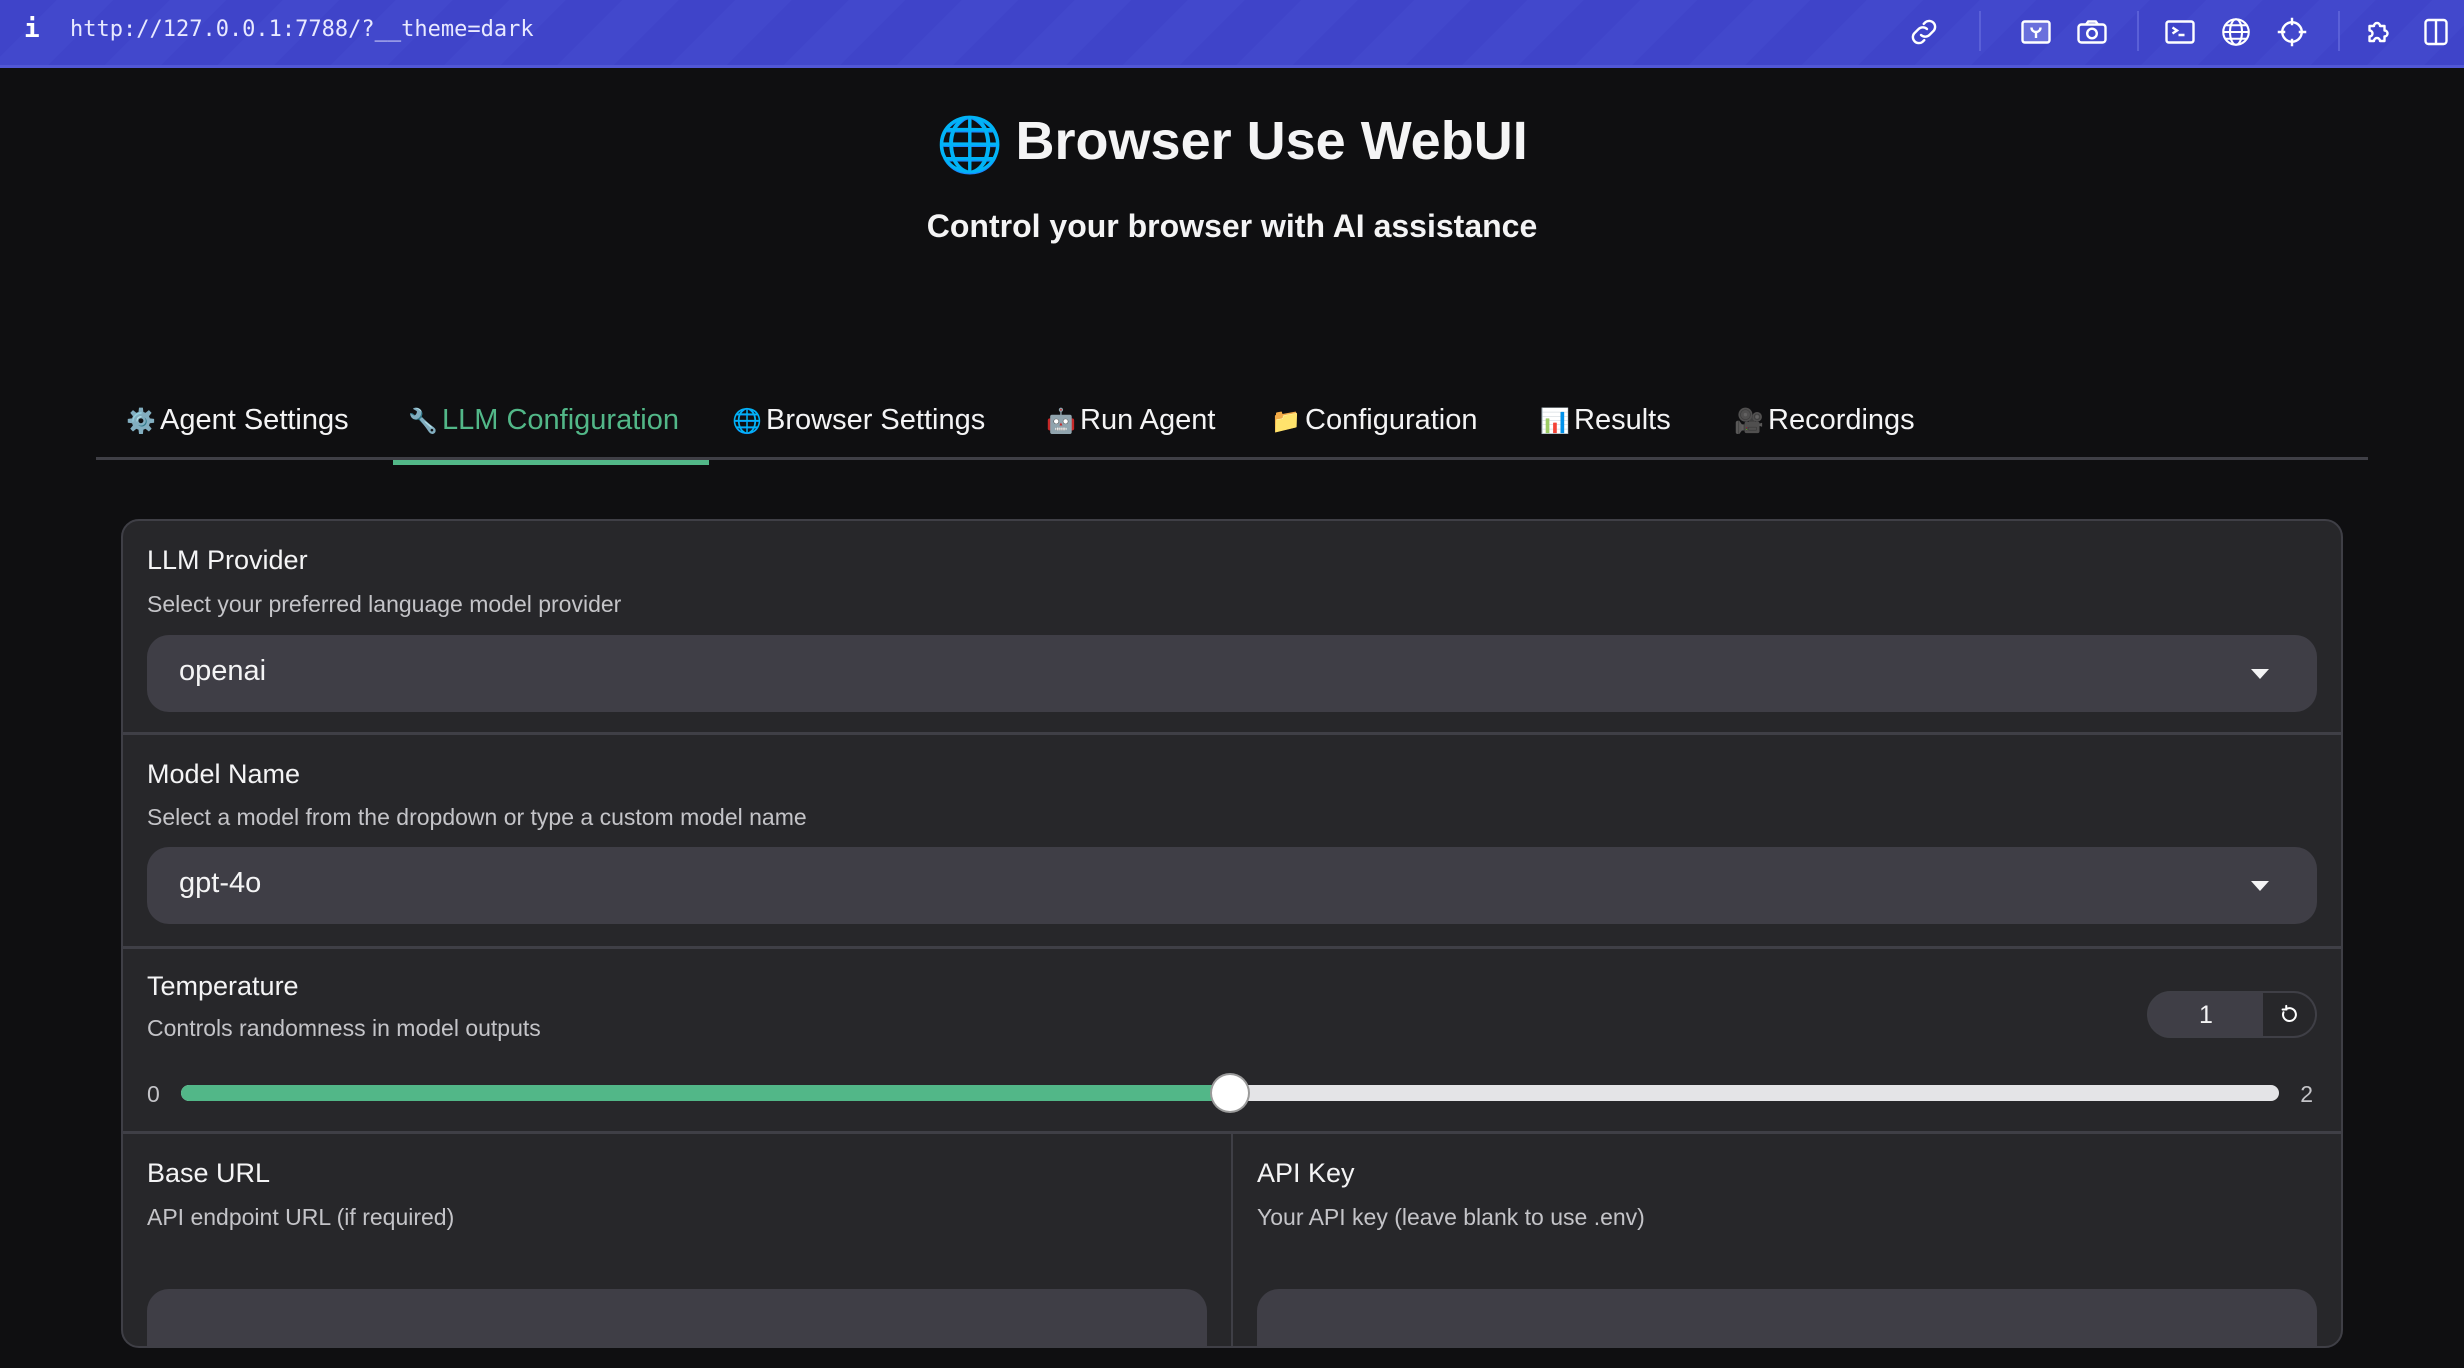 This screenshot has width=2464, height=1368. I want to click on url-text: http://127.0.0.1:7788/?__theme=dark, so click(302, 29).